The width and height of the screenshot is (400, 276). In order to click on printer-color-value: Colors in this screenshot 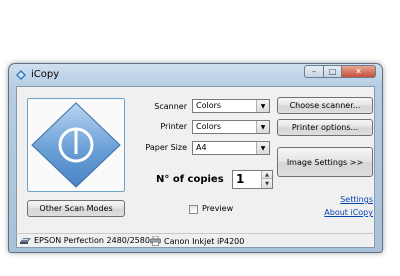, I will do `click(209, 126)`.